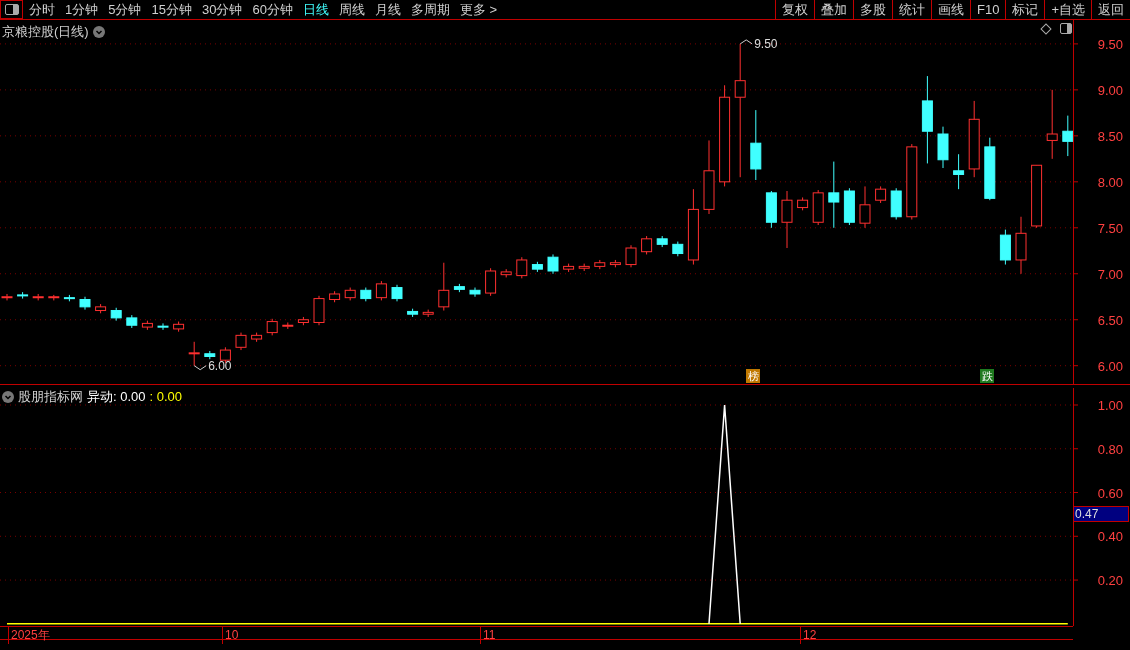 The height and width of the screenshot is (650, 1130). What do you see at coordinates (125, 10) in the screenshot?
I see `period-tab: 5分钟` at bounding box center [125, 10].